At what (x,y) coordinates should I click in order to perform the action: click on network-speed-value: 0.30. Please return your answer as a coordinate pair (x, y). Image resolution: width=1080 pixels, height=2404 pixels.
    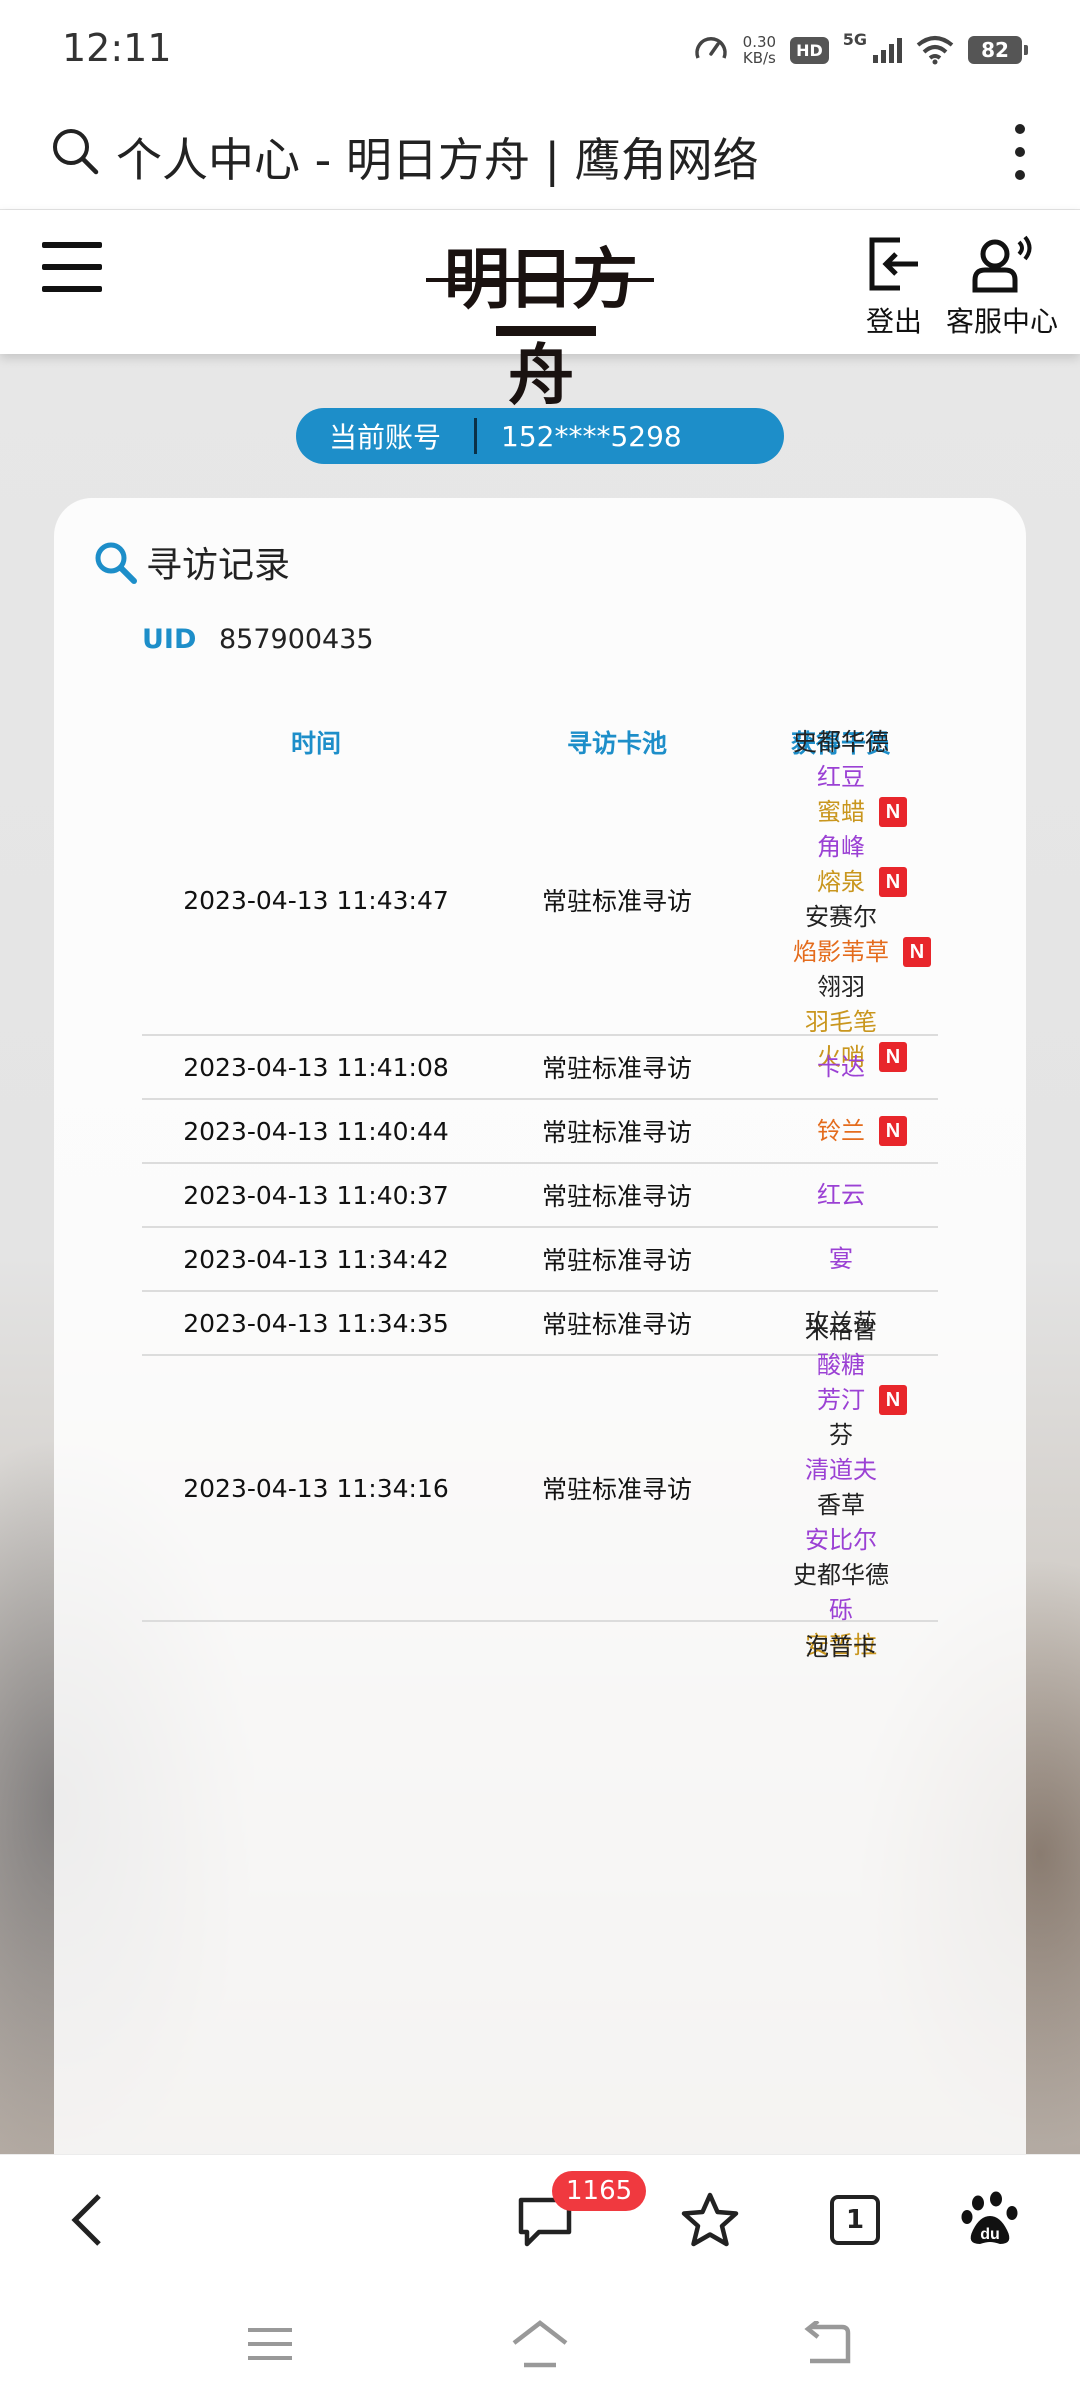
    Looking at the image, I should click on (759, 42).